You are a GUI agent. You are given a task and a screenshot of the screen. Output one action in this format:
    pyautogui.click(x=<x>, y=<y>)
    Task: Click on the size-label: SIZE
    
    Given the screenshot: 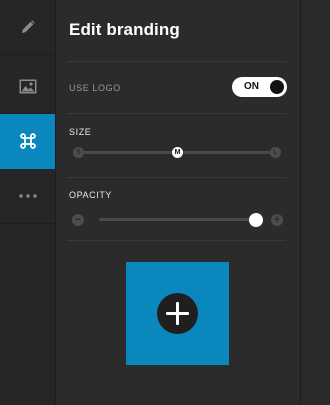 What is the action you would take?
    pyautogui.click(x=80, y=132)
    